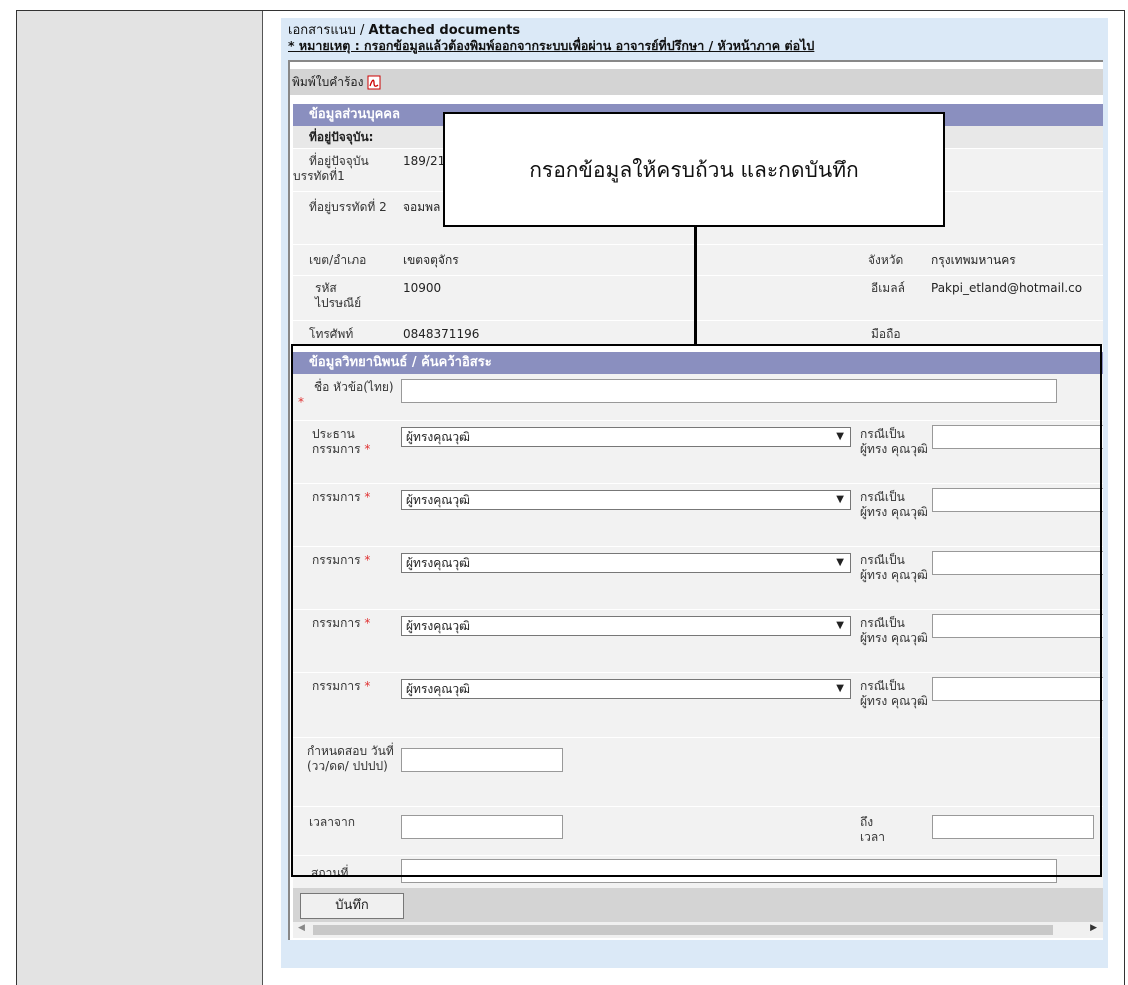  What do you see at coordinates (694, 169) in the screenshot?
I see `instruction-callout: กรอกข้อมูลให้ครบถ้วน และกดบันทึก` at bounding box center [694, 169].